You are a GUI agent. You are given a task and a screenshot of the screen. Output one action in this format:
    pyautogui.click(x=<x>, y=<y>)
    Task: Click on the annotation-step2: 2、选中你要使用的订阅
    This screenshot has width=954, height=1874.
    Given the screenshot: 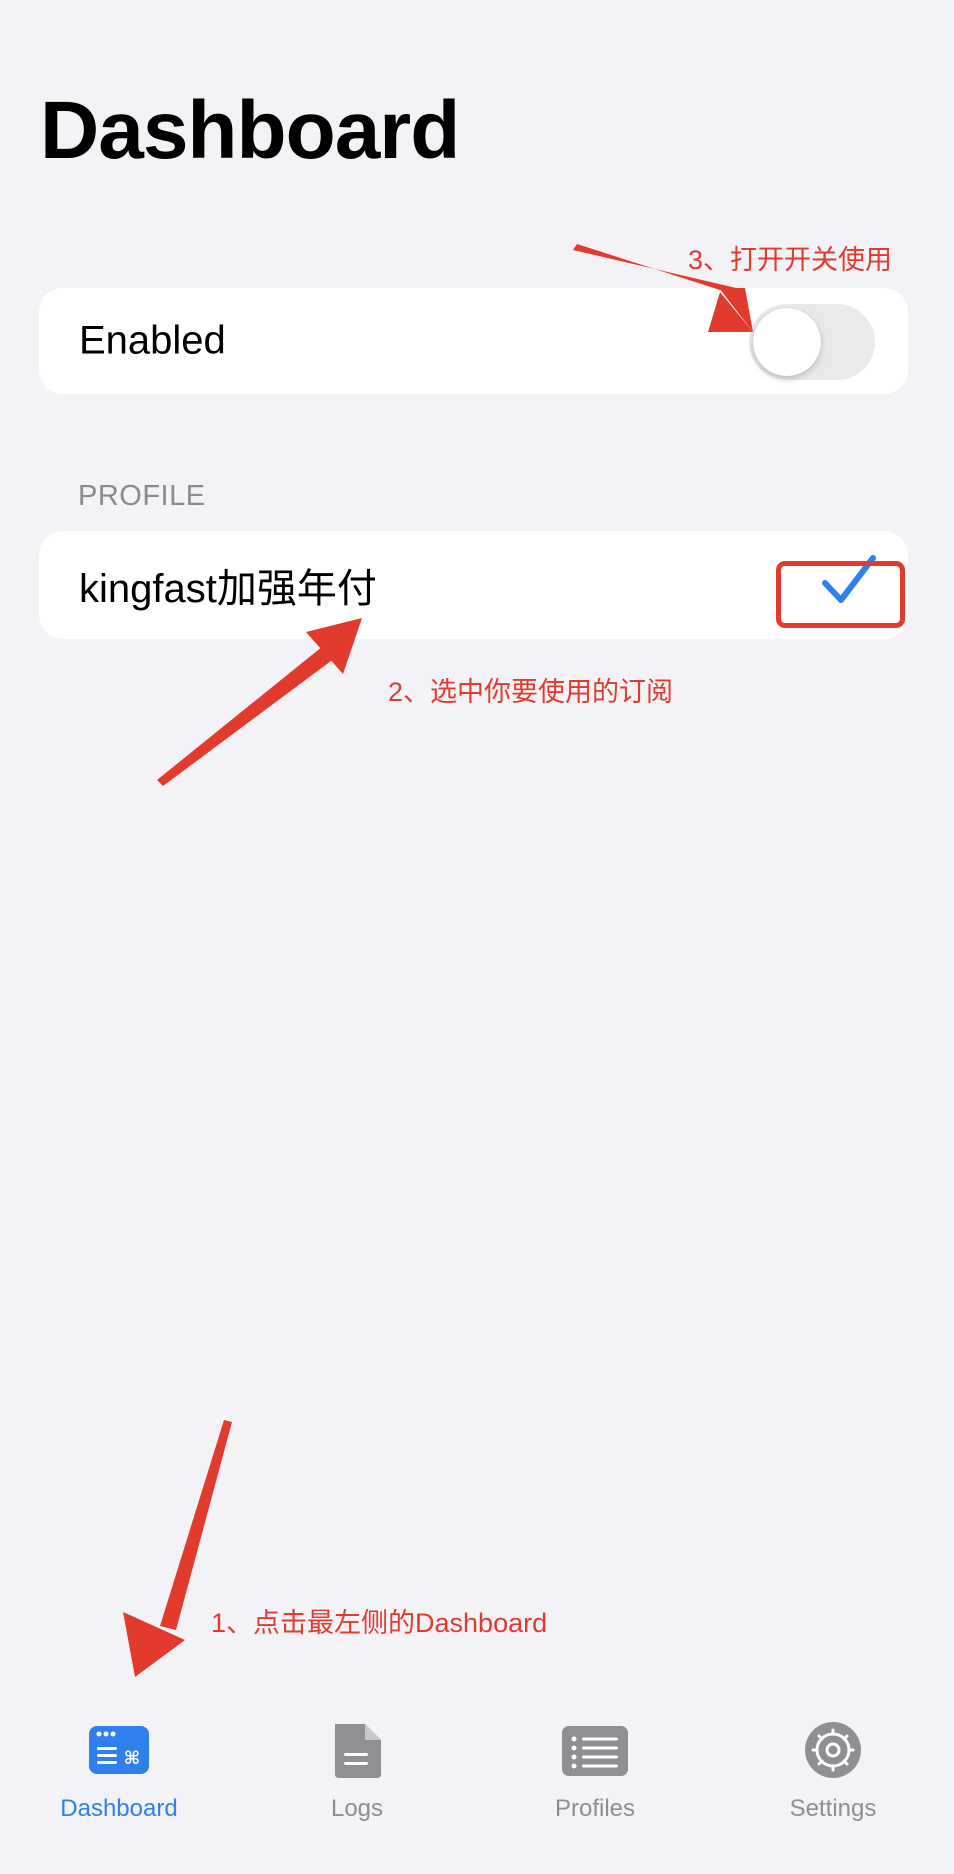 What is the action you would take?
    pyautogui.click(x=531, y=692)
    